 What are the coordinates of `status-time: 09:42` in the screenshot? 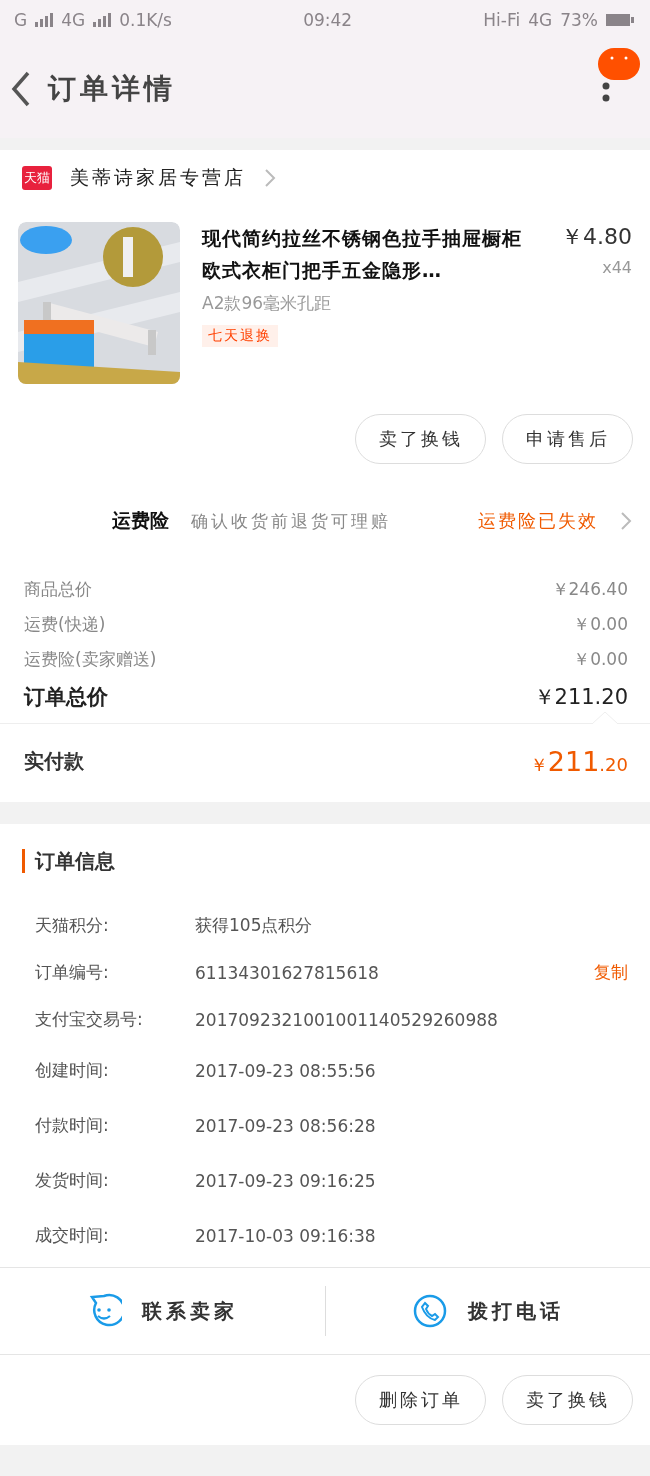 It's located at (328, 20).